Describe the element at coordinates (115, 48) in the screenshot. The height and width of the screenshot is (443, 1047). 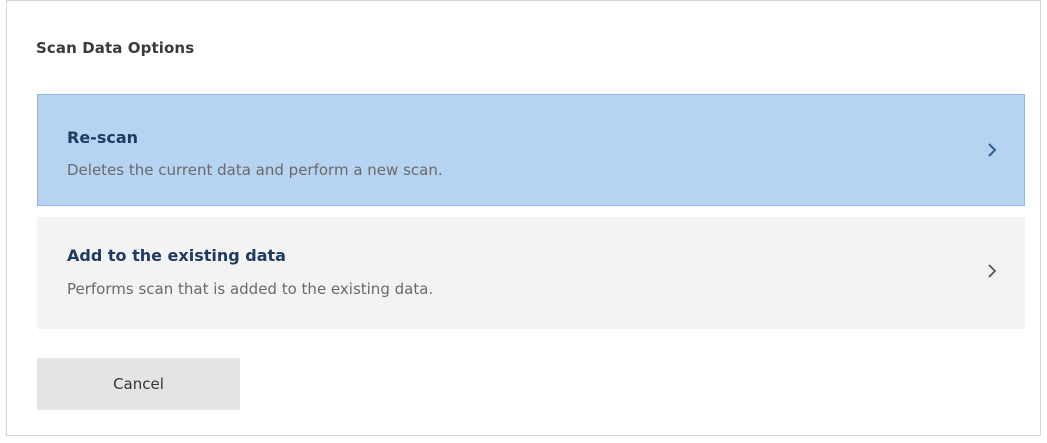
I see `dialog-title: Scan Data Options` at that location.